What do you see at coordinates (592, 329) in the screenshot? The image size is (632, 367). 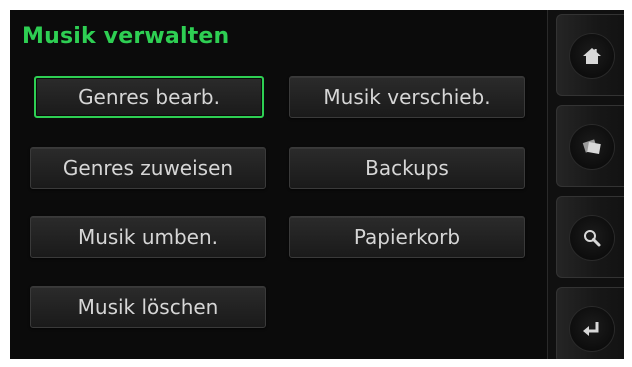 I see `return-icon` at bounding box center [592, 329].